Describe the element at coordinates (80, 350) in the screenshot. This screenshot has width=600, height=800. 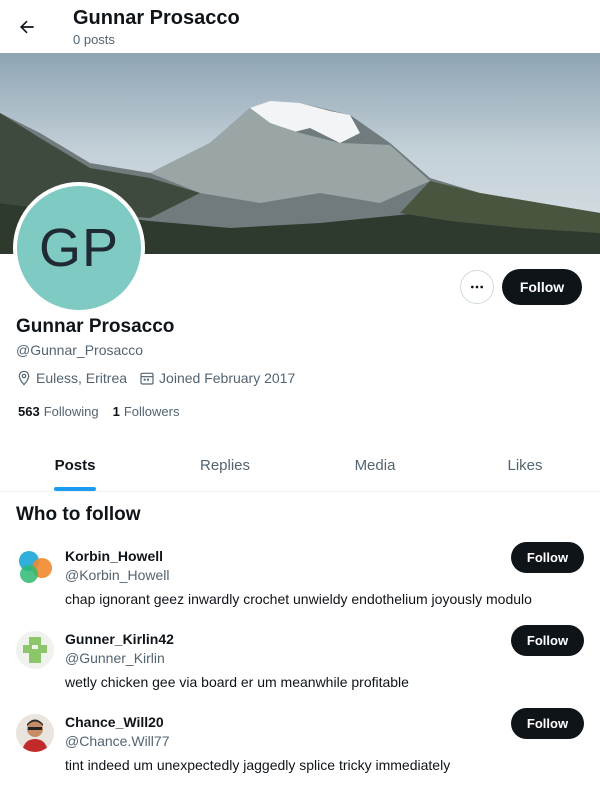
I see `profile-handle: @Gunnar_Prosacco` at that location.